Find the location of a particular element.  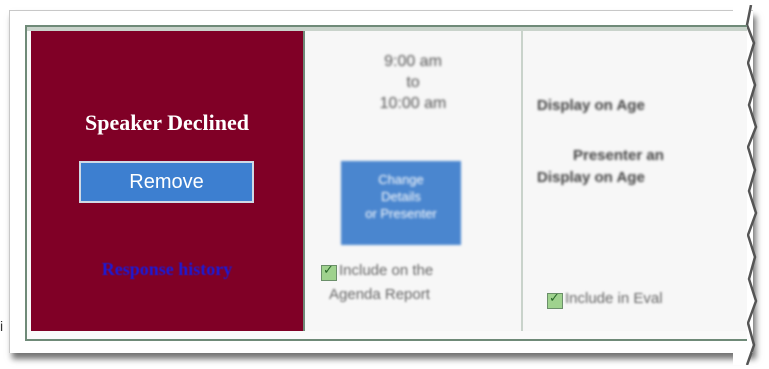

remove-button: Remove is located at coordinates (166, 182).